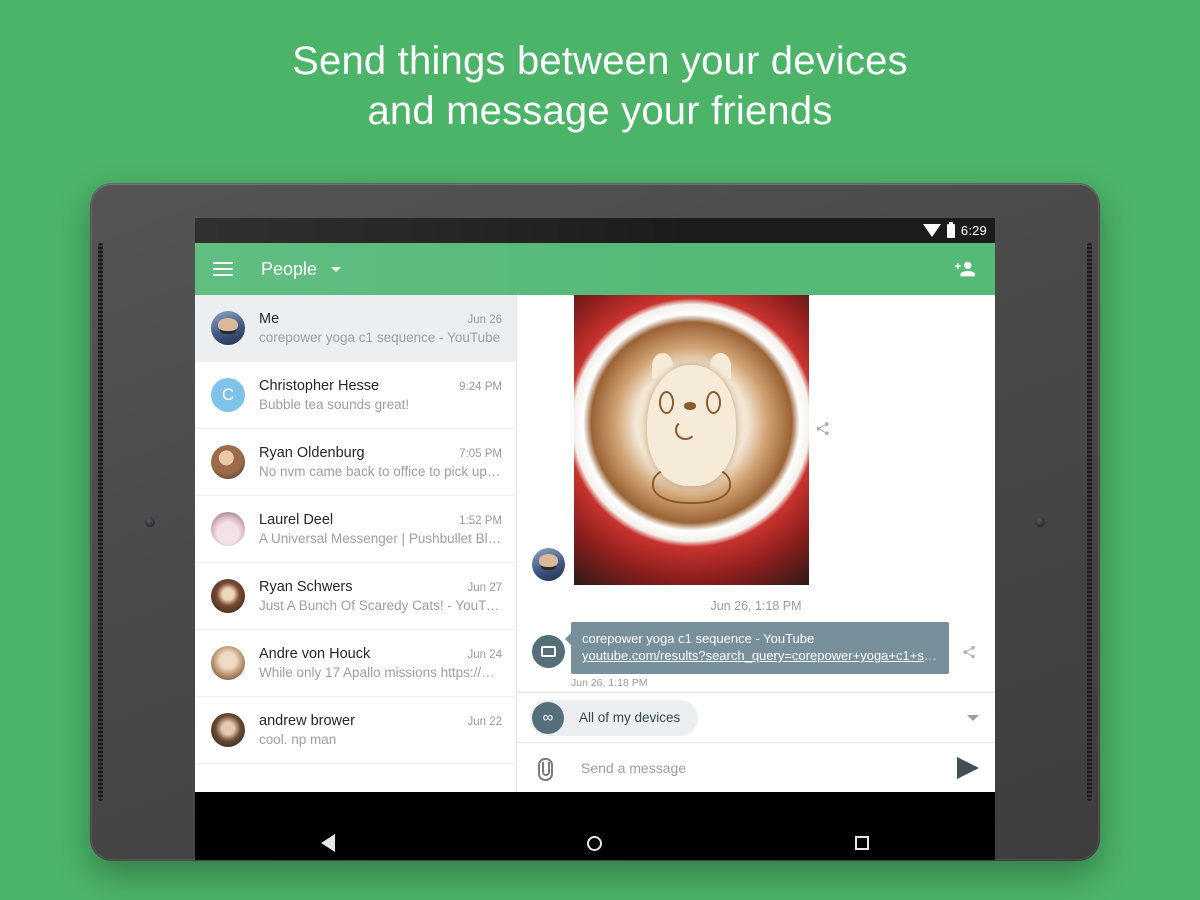  I want to click on latte-eye-left, so click(666, 402).